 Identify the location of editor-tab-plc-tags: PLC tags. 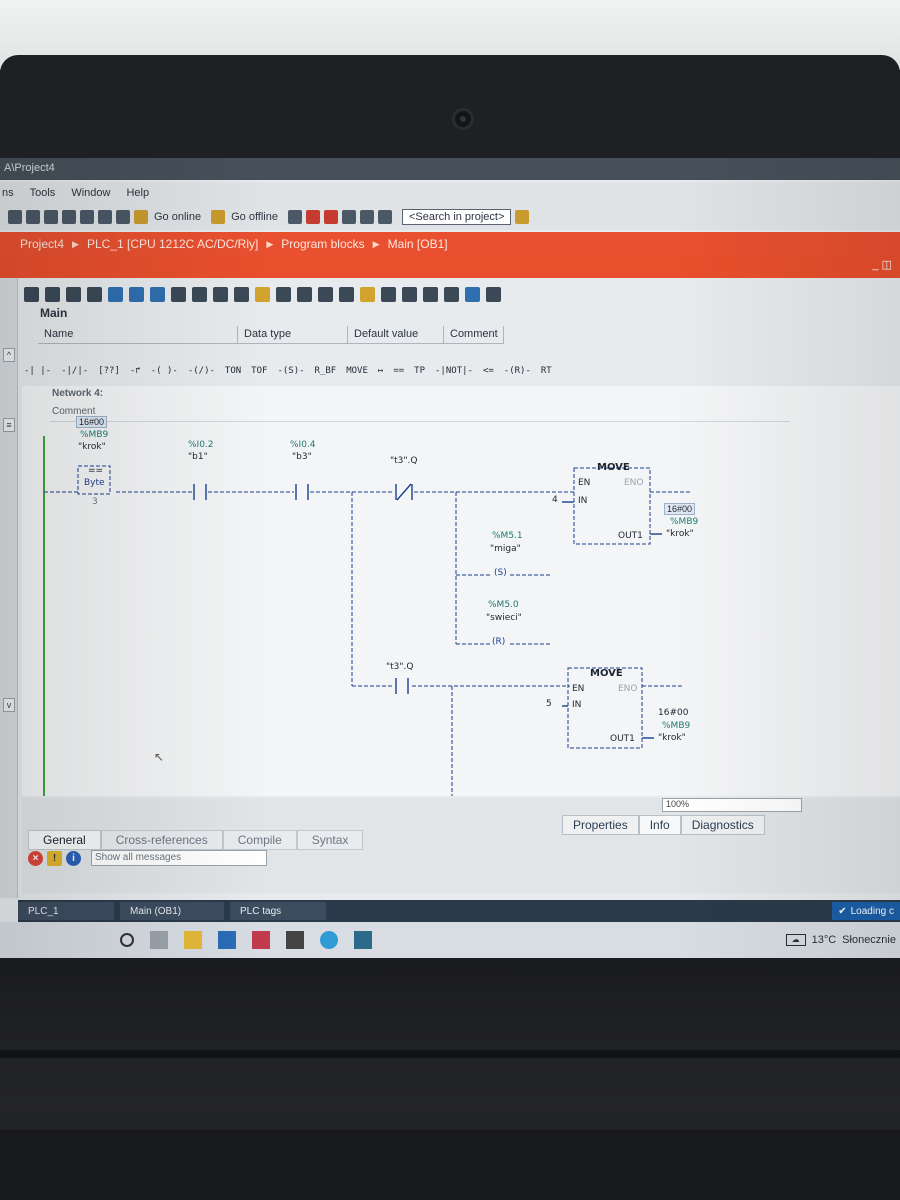
(278, 911).